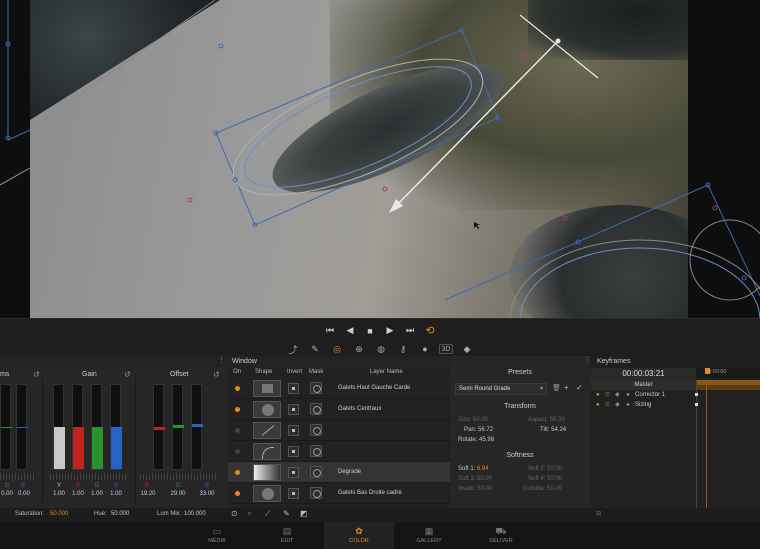 This screenshot has width=760, height=549. Describe the element at coordinates (18, 477) in the screenshot. I see `lift-master-scrub` at that location.